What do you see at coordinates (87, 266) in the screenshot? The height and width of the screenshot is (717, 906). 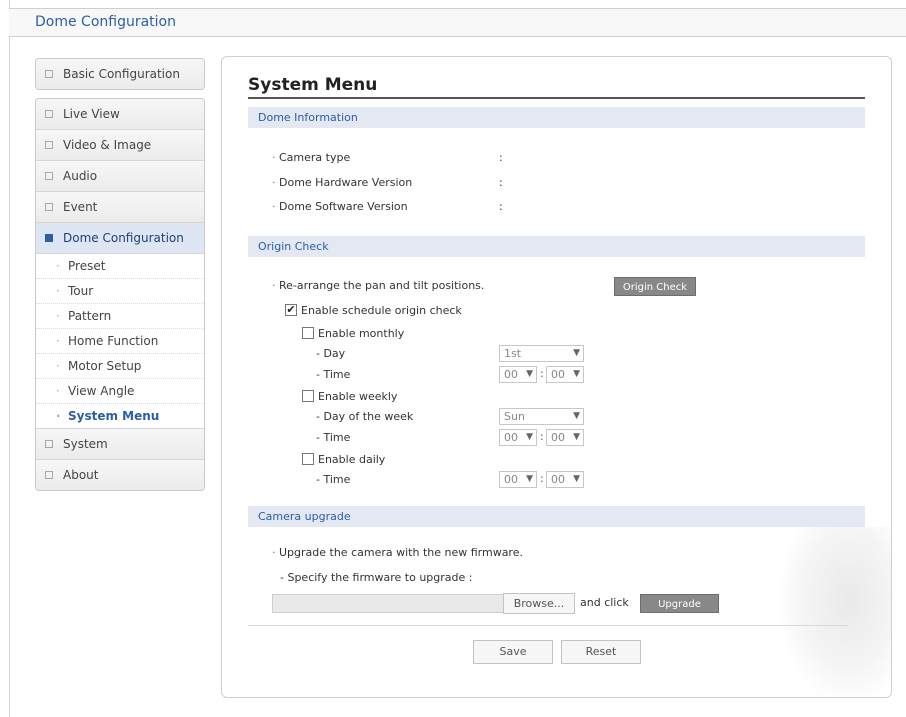 I see `sidebar-subitem-label: Preset` at bounding box center [87, 266].